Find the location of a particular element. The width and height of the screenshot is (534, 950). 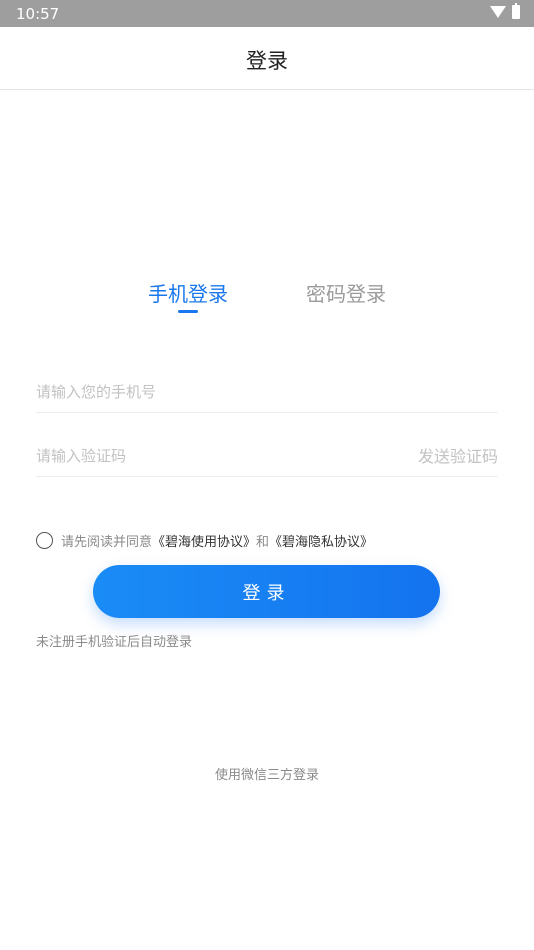

privacy-link: 《碧海隐私协议》 is located at coordinates (321, 540).